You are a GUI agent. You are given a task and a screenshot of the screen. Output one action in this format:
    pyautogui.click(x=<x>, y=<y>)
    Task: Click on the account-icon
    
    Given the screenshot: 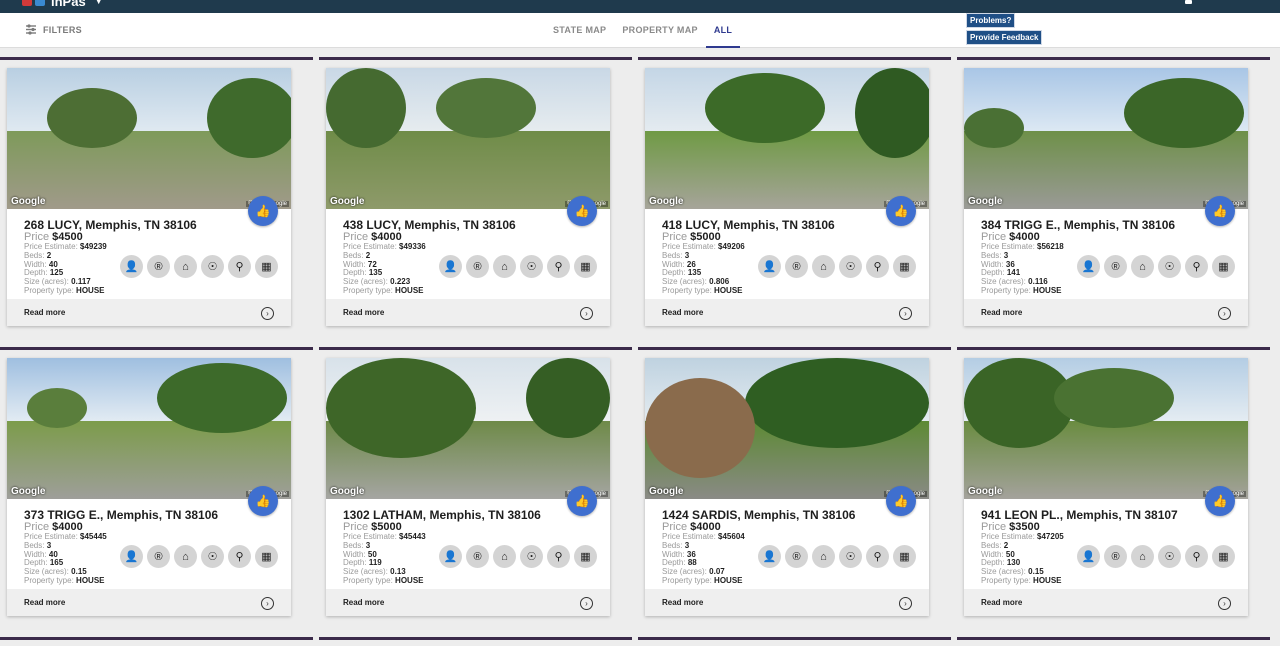 What is the action you would take?
    pyautogui.click(x=1188, y=2)
    